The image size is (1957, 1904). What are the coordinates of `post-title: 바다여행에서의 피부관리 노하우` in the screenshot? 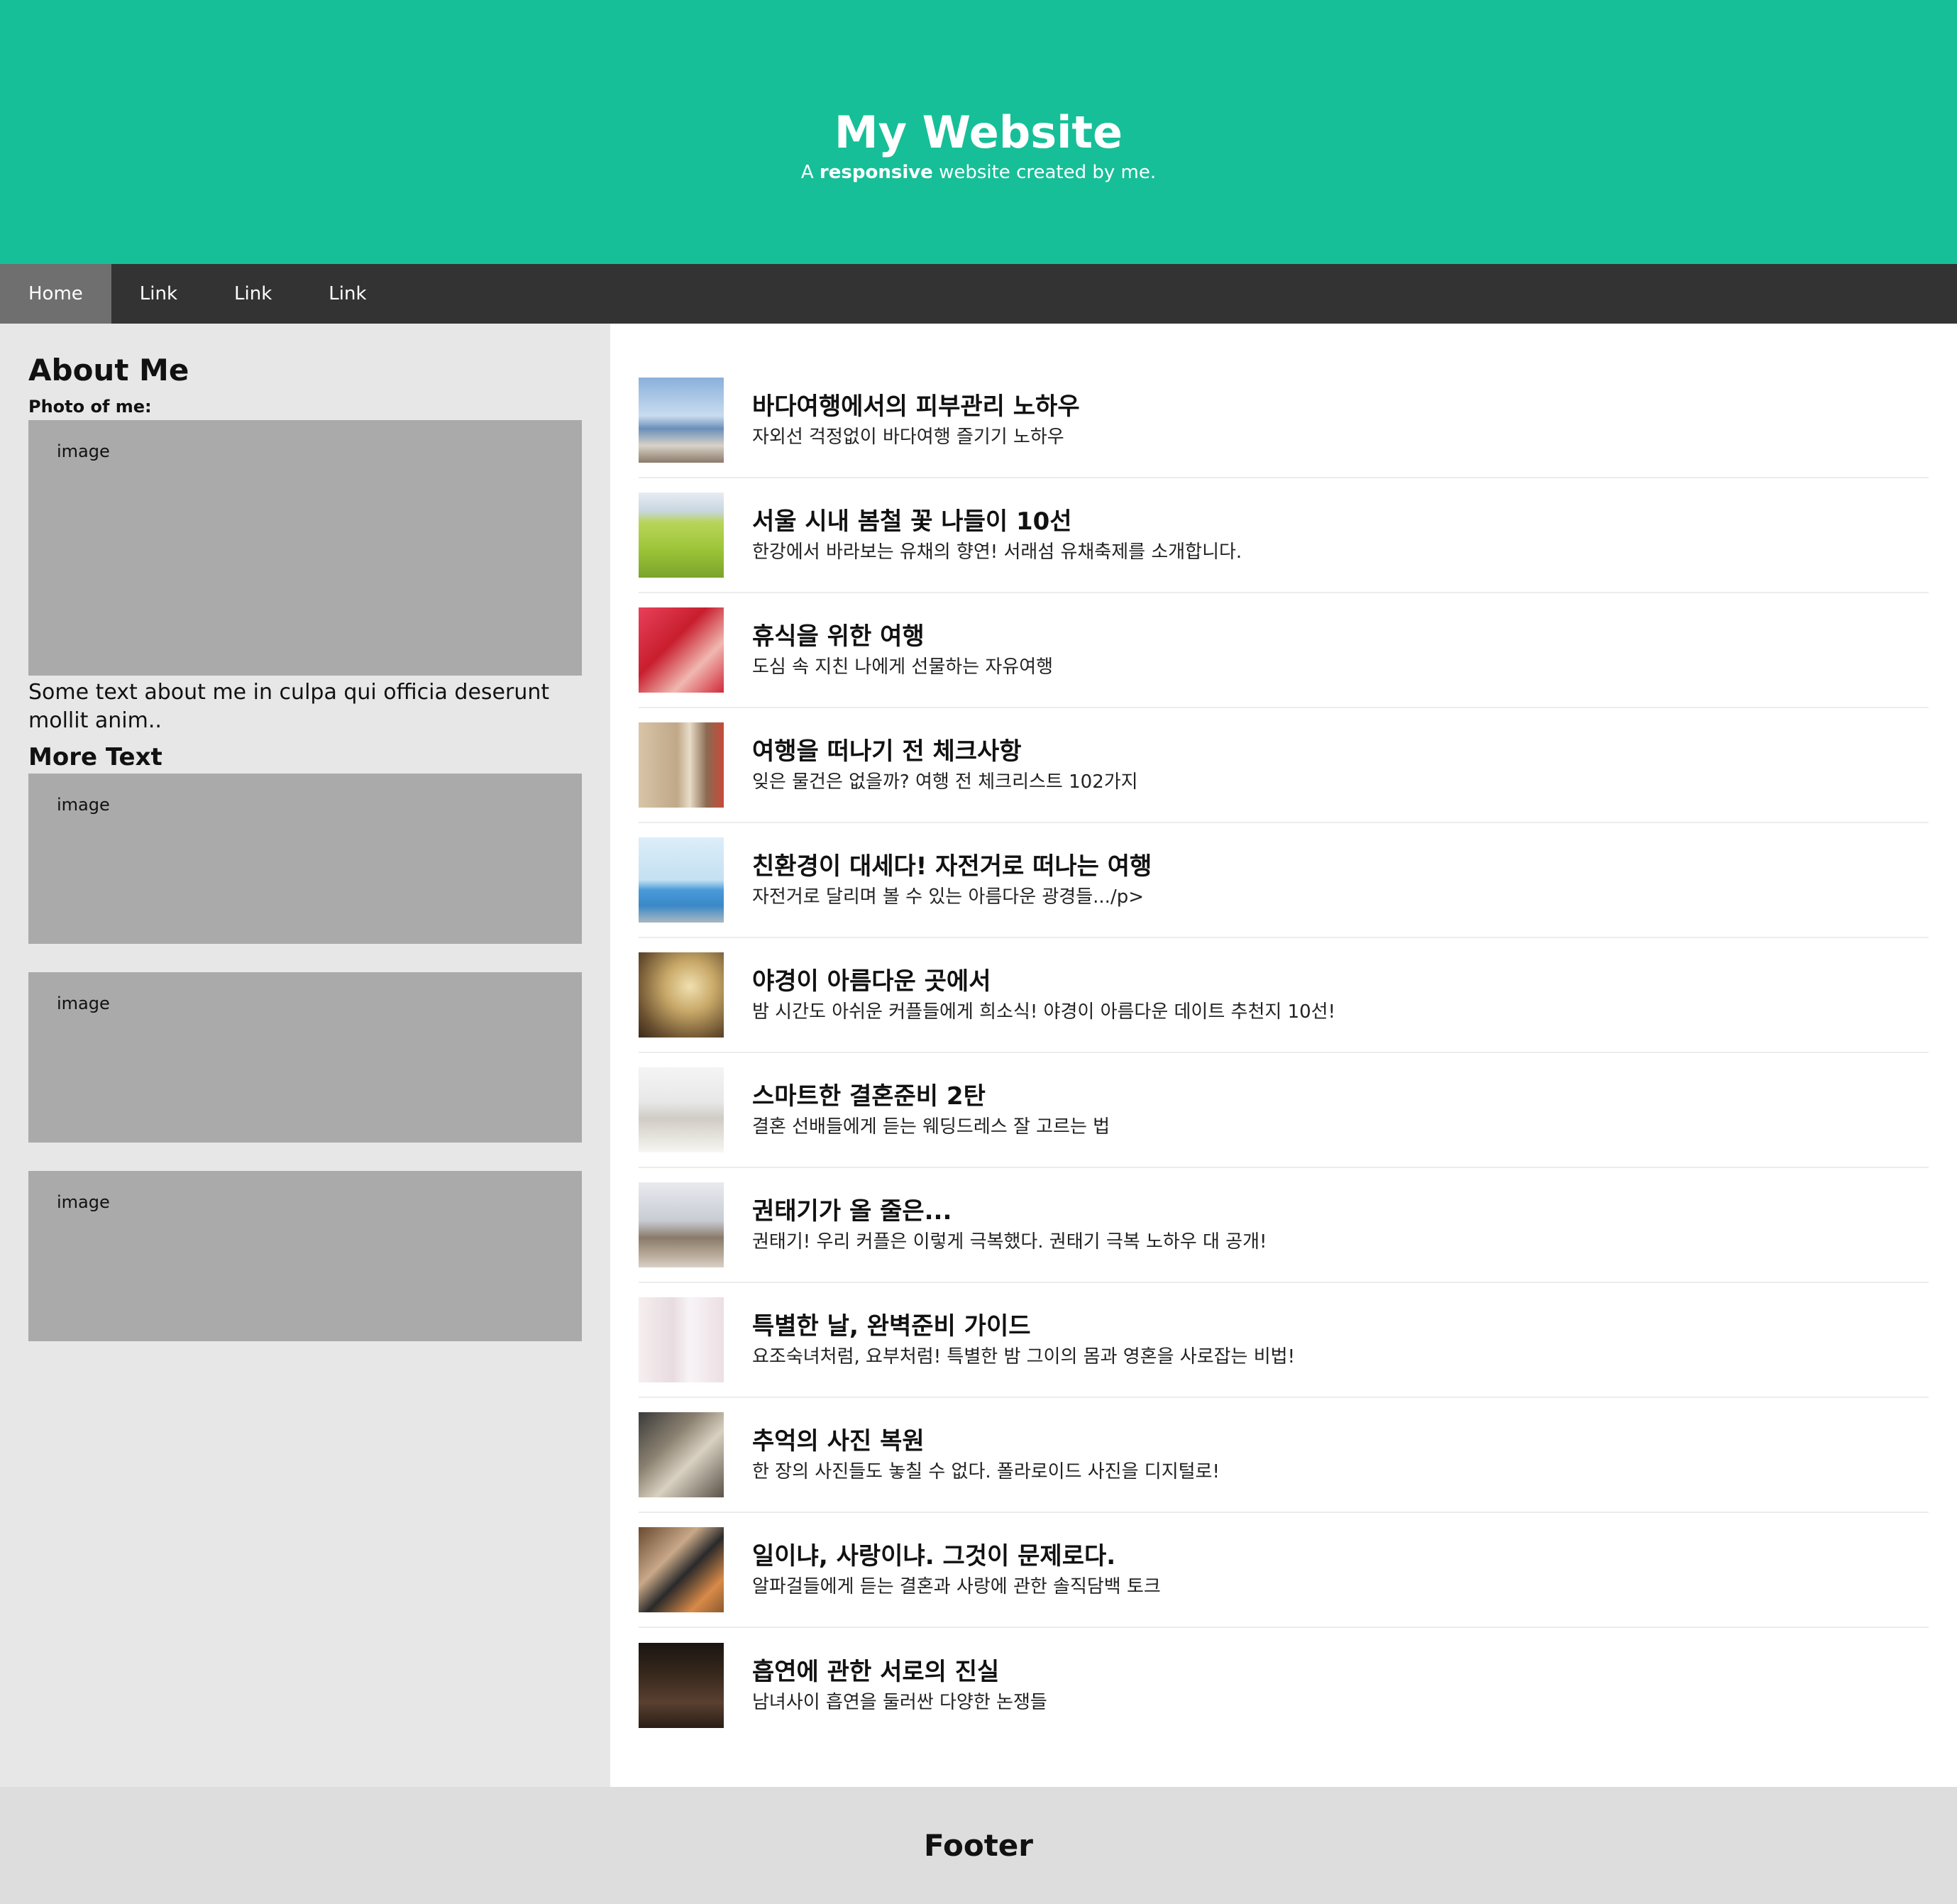 It's located at (916, 406).